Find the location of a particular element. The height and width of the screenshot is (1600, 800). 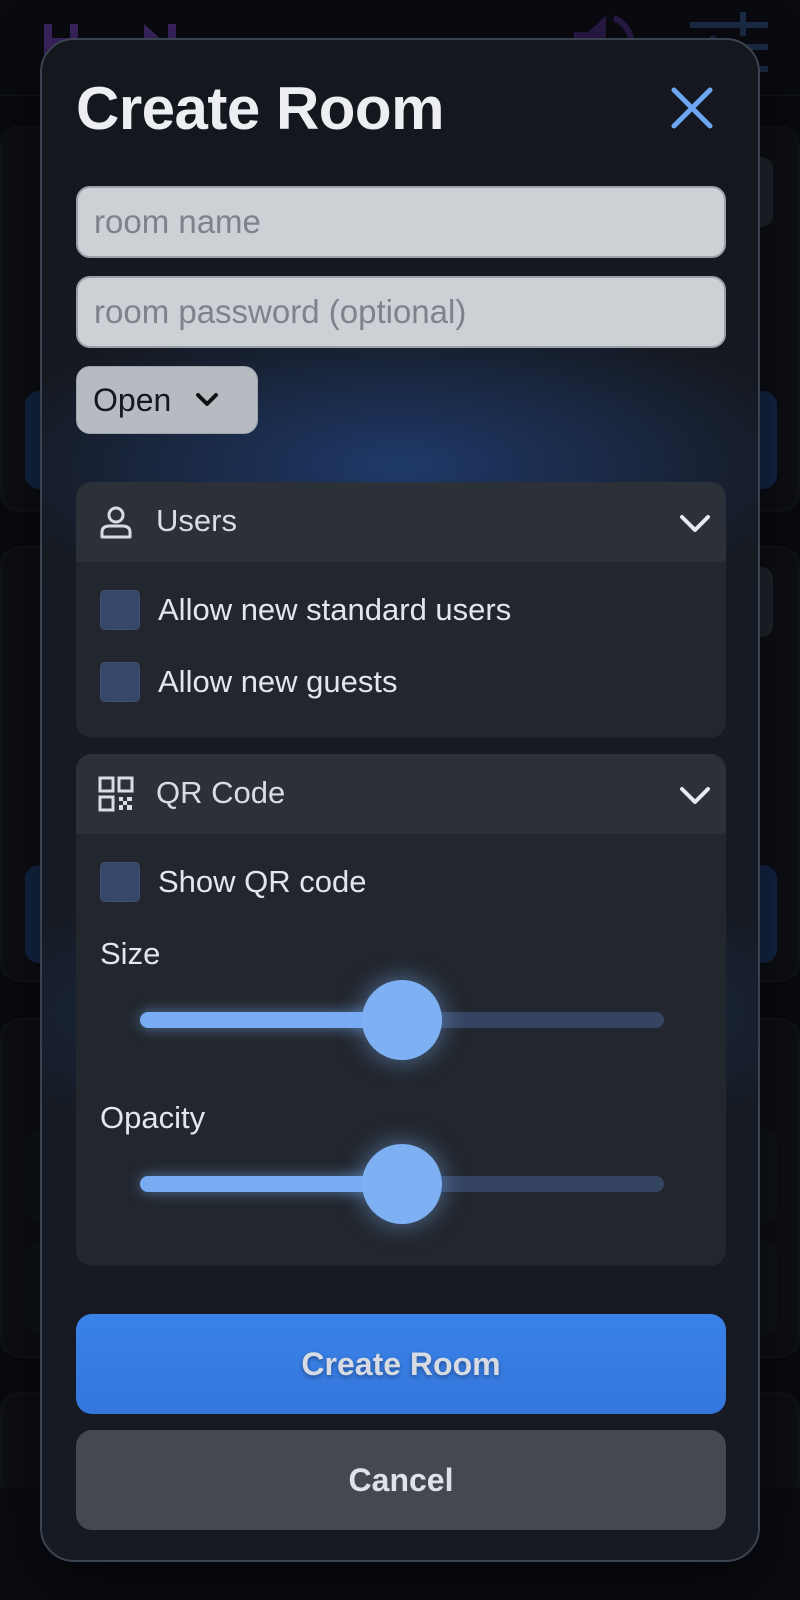

users-panel-title: Users is located at coordinates (196, 520).